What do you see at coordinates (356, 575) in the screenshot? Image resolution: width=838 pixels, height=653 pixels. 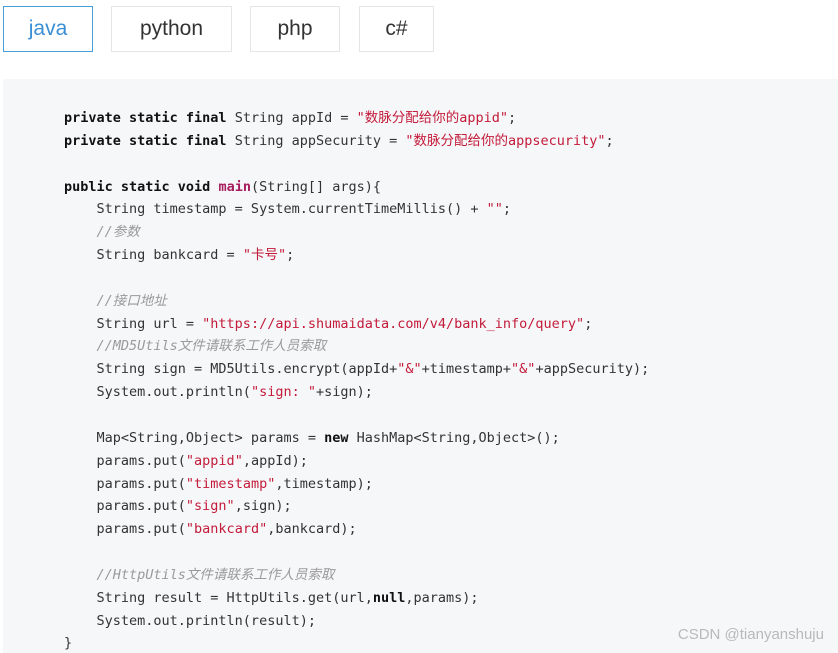 I see `code-line: //HttpUtils文件请联系工作人员索取` at bounding box center [356, 575].